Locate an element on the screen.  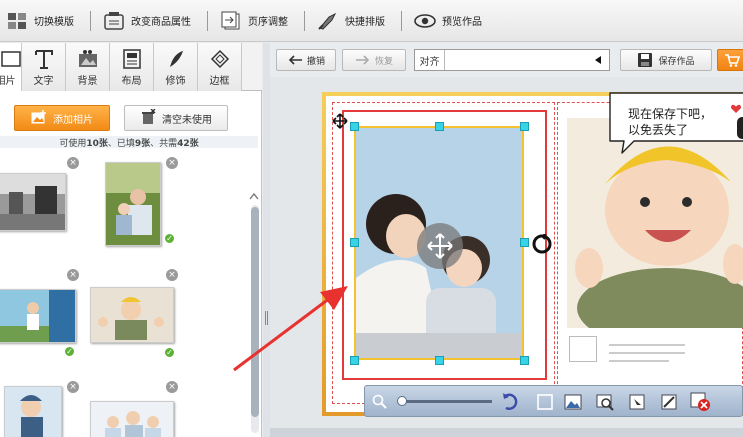
crop-image-button is located at coordinates (605, 402).